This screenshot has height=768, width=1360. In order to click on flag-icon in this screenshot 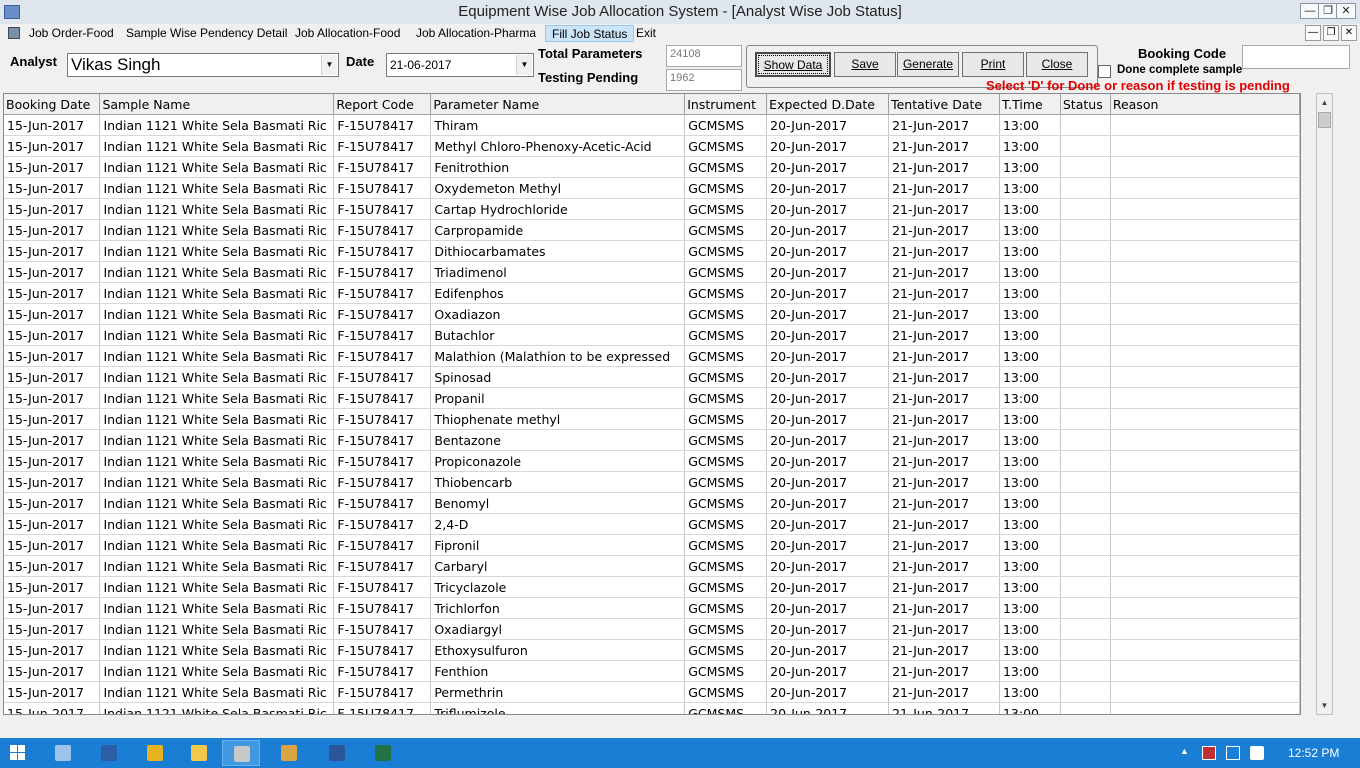, I will do `click(1209, 753)`.